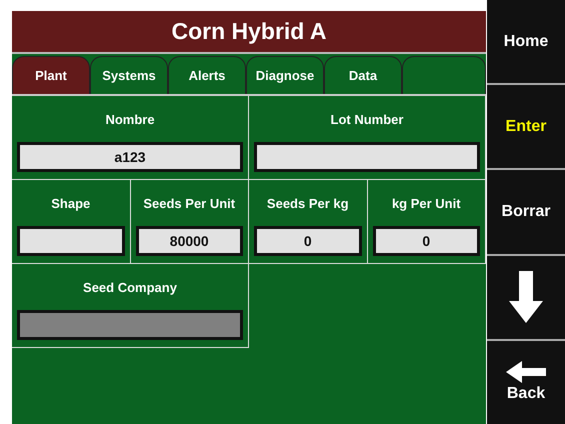 The height and width of the screenshot is (424, 565). Describe the element at coordinates (129, 75) in the screenshot. I see `tab: Systems` at that location.